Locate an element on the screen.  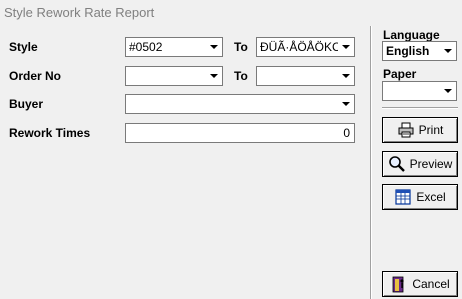
excel-button: Excel is located at coordinates (420, 197).